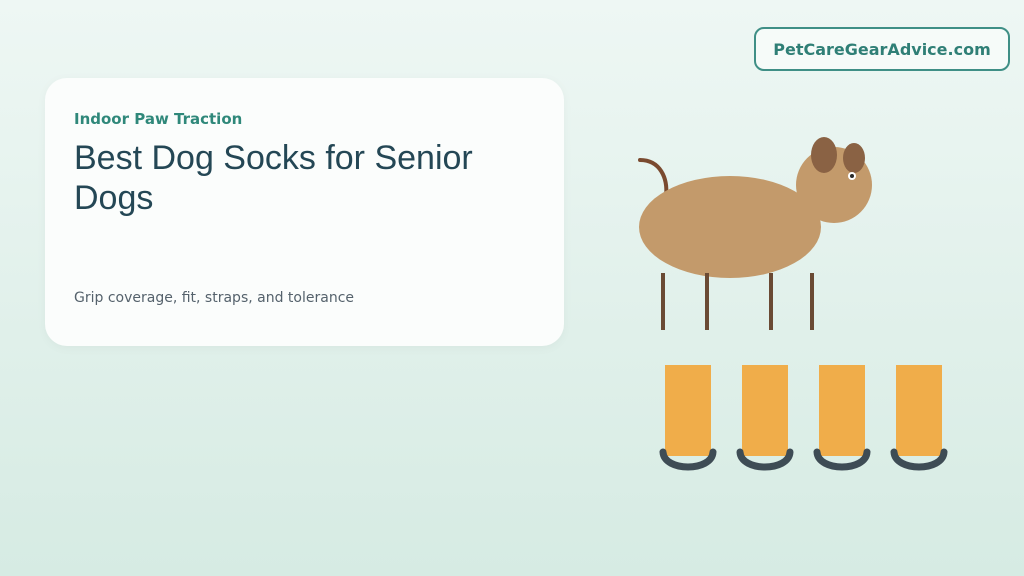 The image size is (1024, 576). Describe the element at coordinates (158, 119) in the screenshot. I see `card-eyebrow: Indoor Paw Traction` at that location.